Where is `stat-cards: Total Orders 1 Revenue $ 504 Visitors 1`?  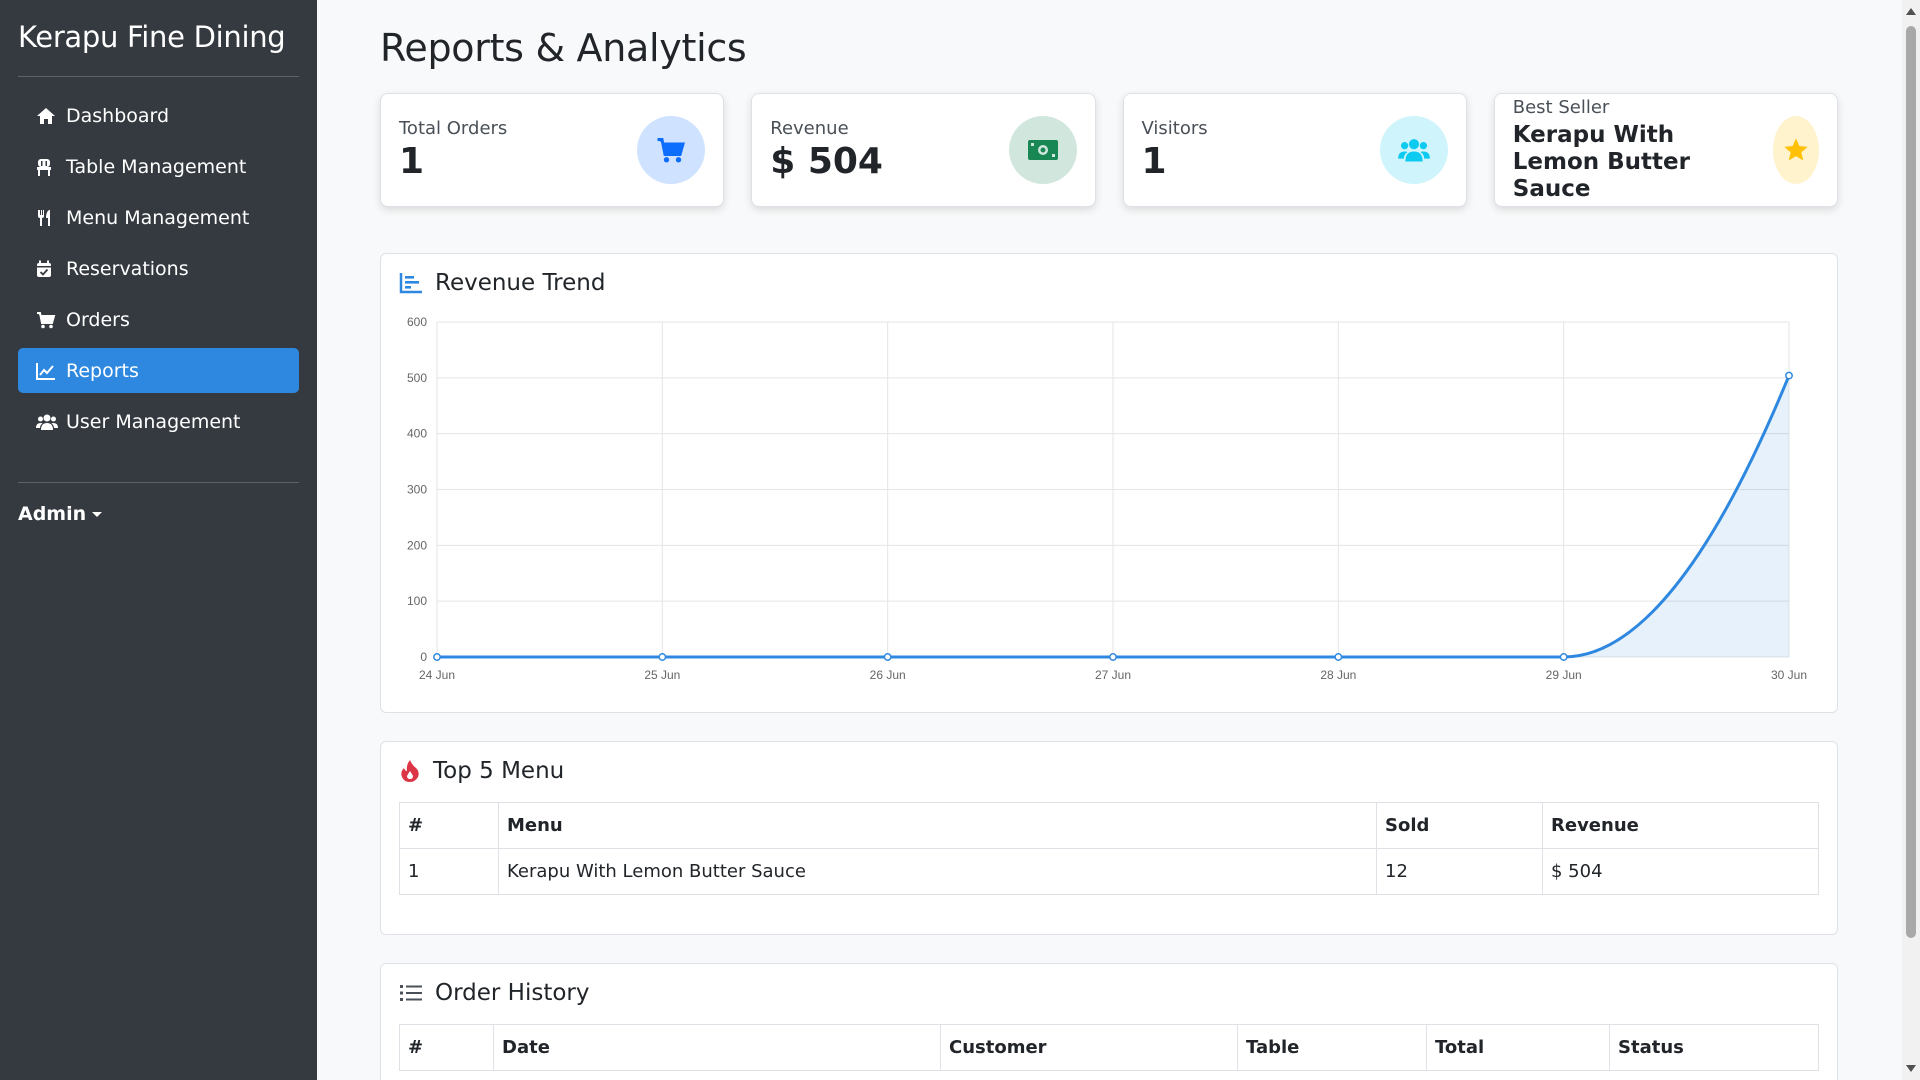
stat-cards: Total Orders 1 Revenue $ 504 Visitors 1 is located at coordinates (1109, 150).